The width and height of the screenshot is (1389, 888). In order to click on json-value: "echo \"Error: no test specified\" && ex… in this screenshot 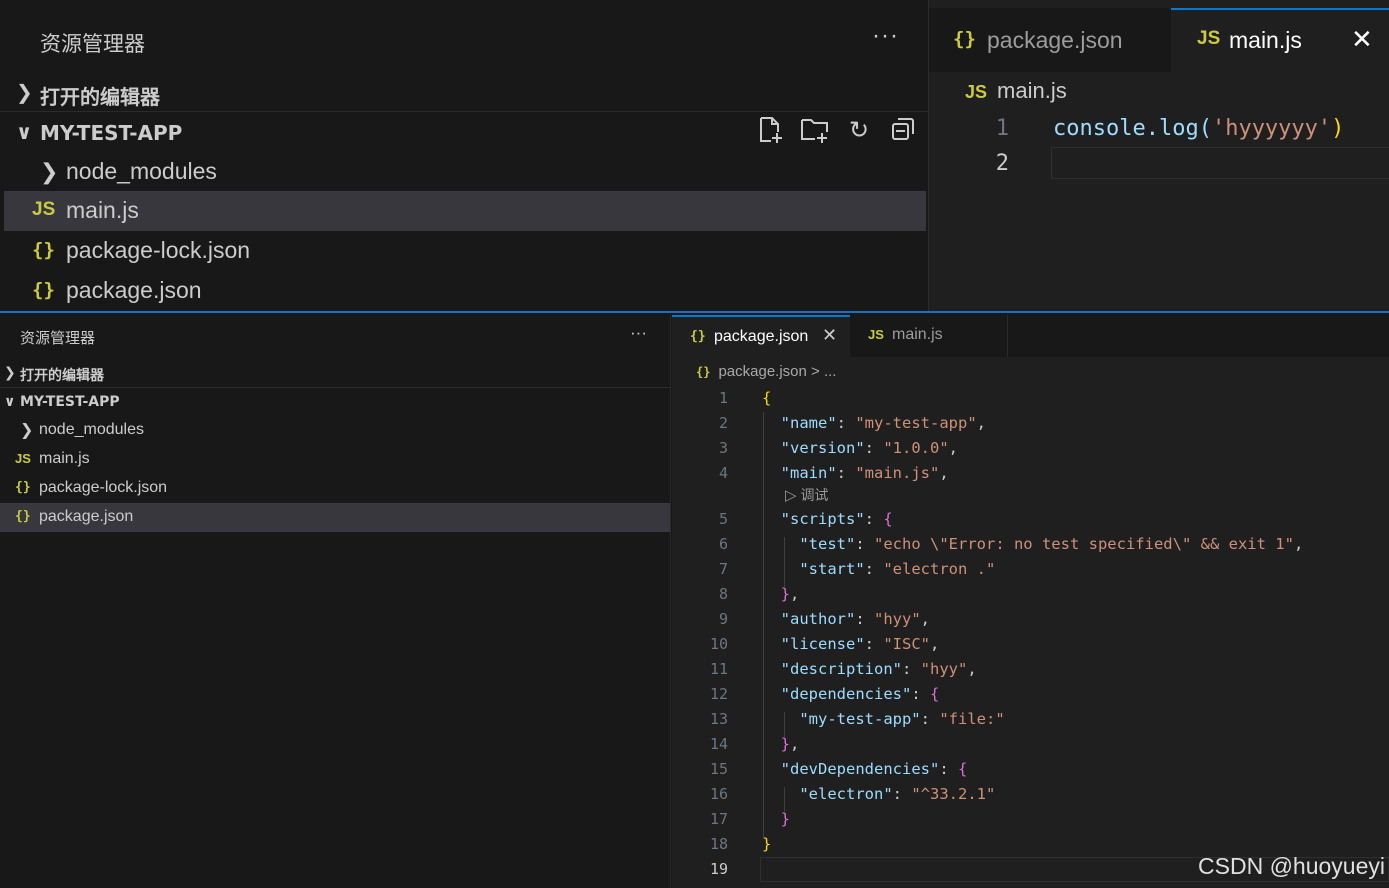, I will do `click(1084, 544)`.